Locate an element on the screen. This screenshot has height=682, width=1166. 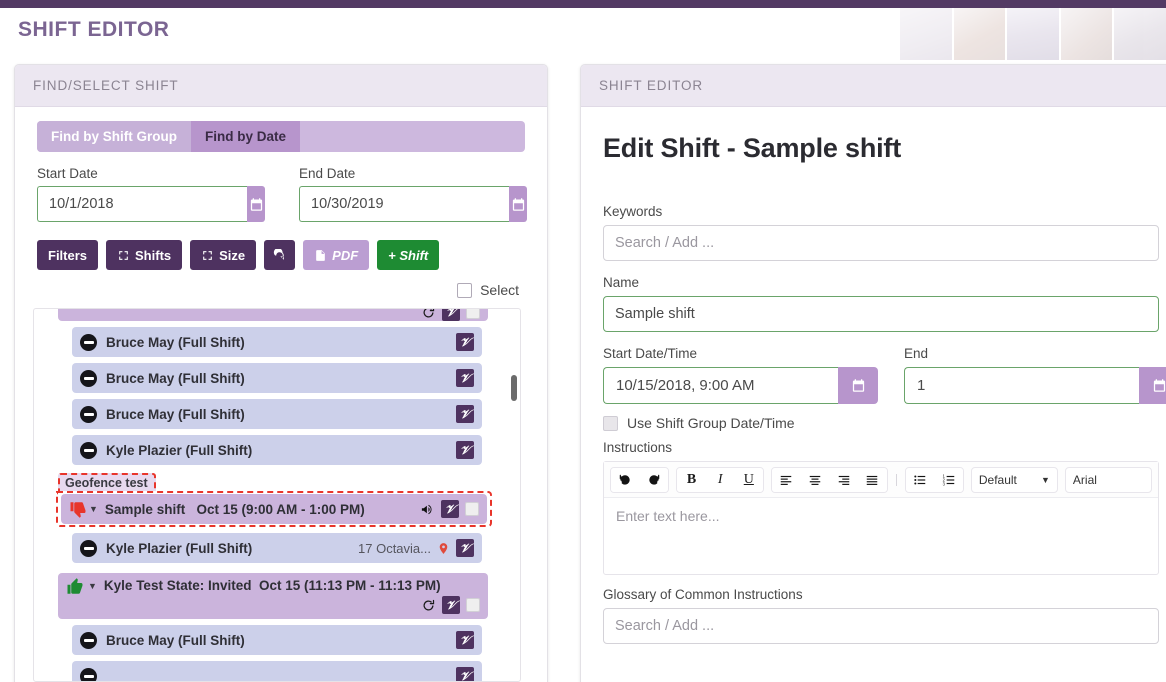
start-date-calendar-button is located at coordinates (256, 204).